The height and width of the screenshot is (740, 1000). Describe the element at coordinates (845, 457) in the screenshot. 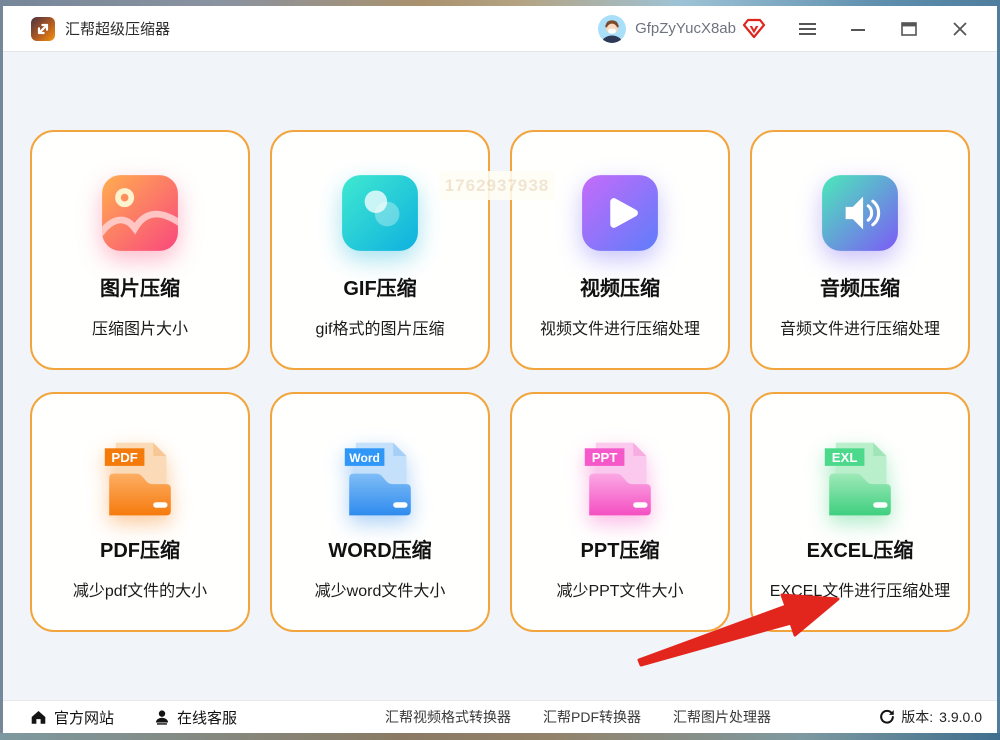

I see `folder-badge-label: EXL` at that location.